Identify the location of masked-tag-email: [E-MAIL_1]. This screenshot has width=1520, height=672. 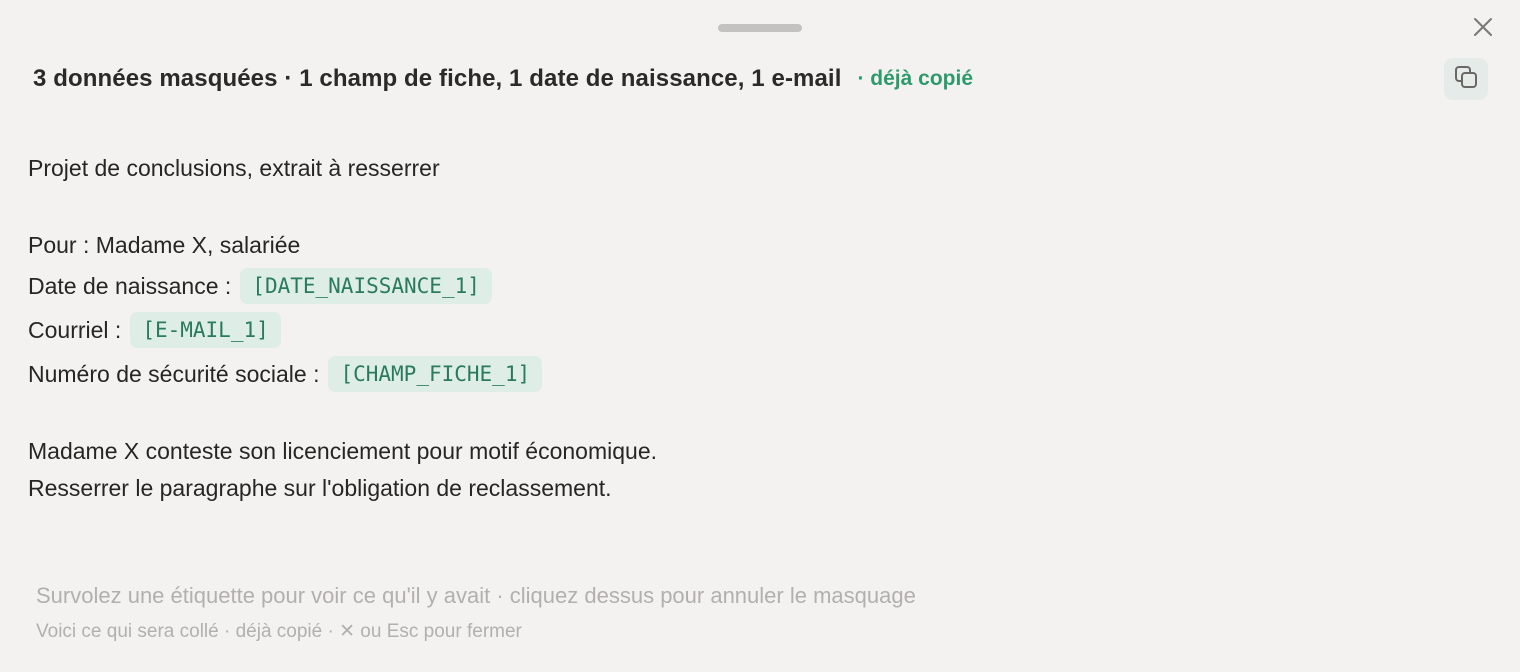
(205, 330).